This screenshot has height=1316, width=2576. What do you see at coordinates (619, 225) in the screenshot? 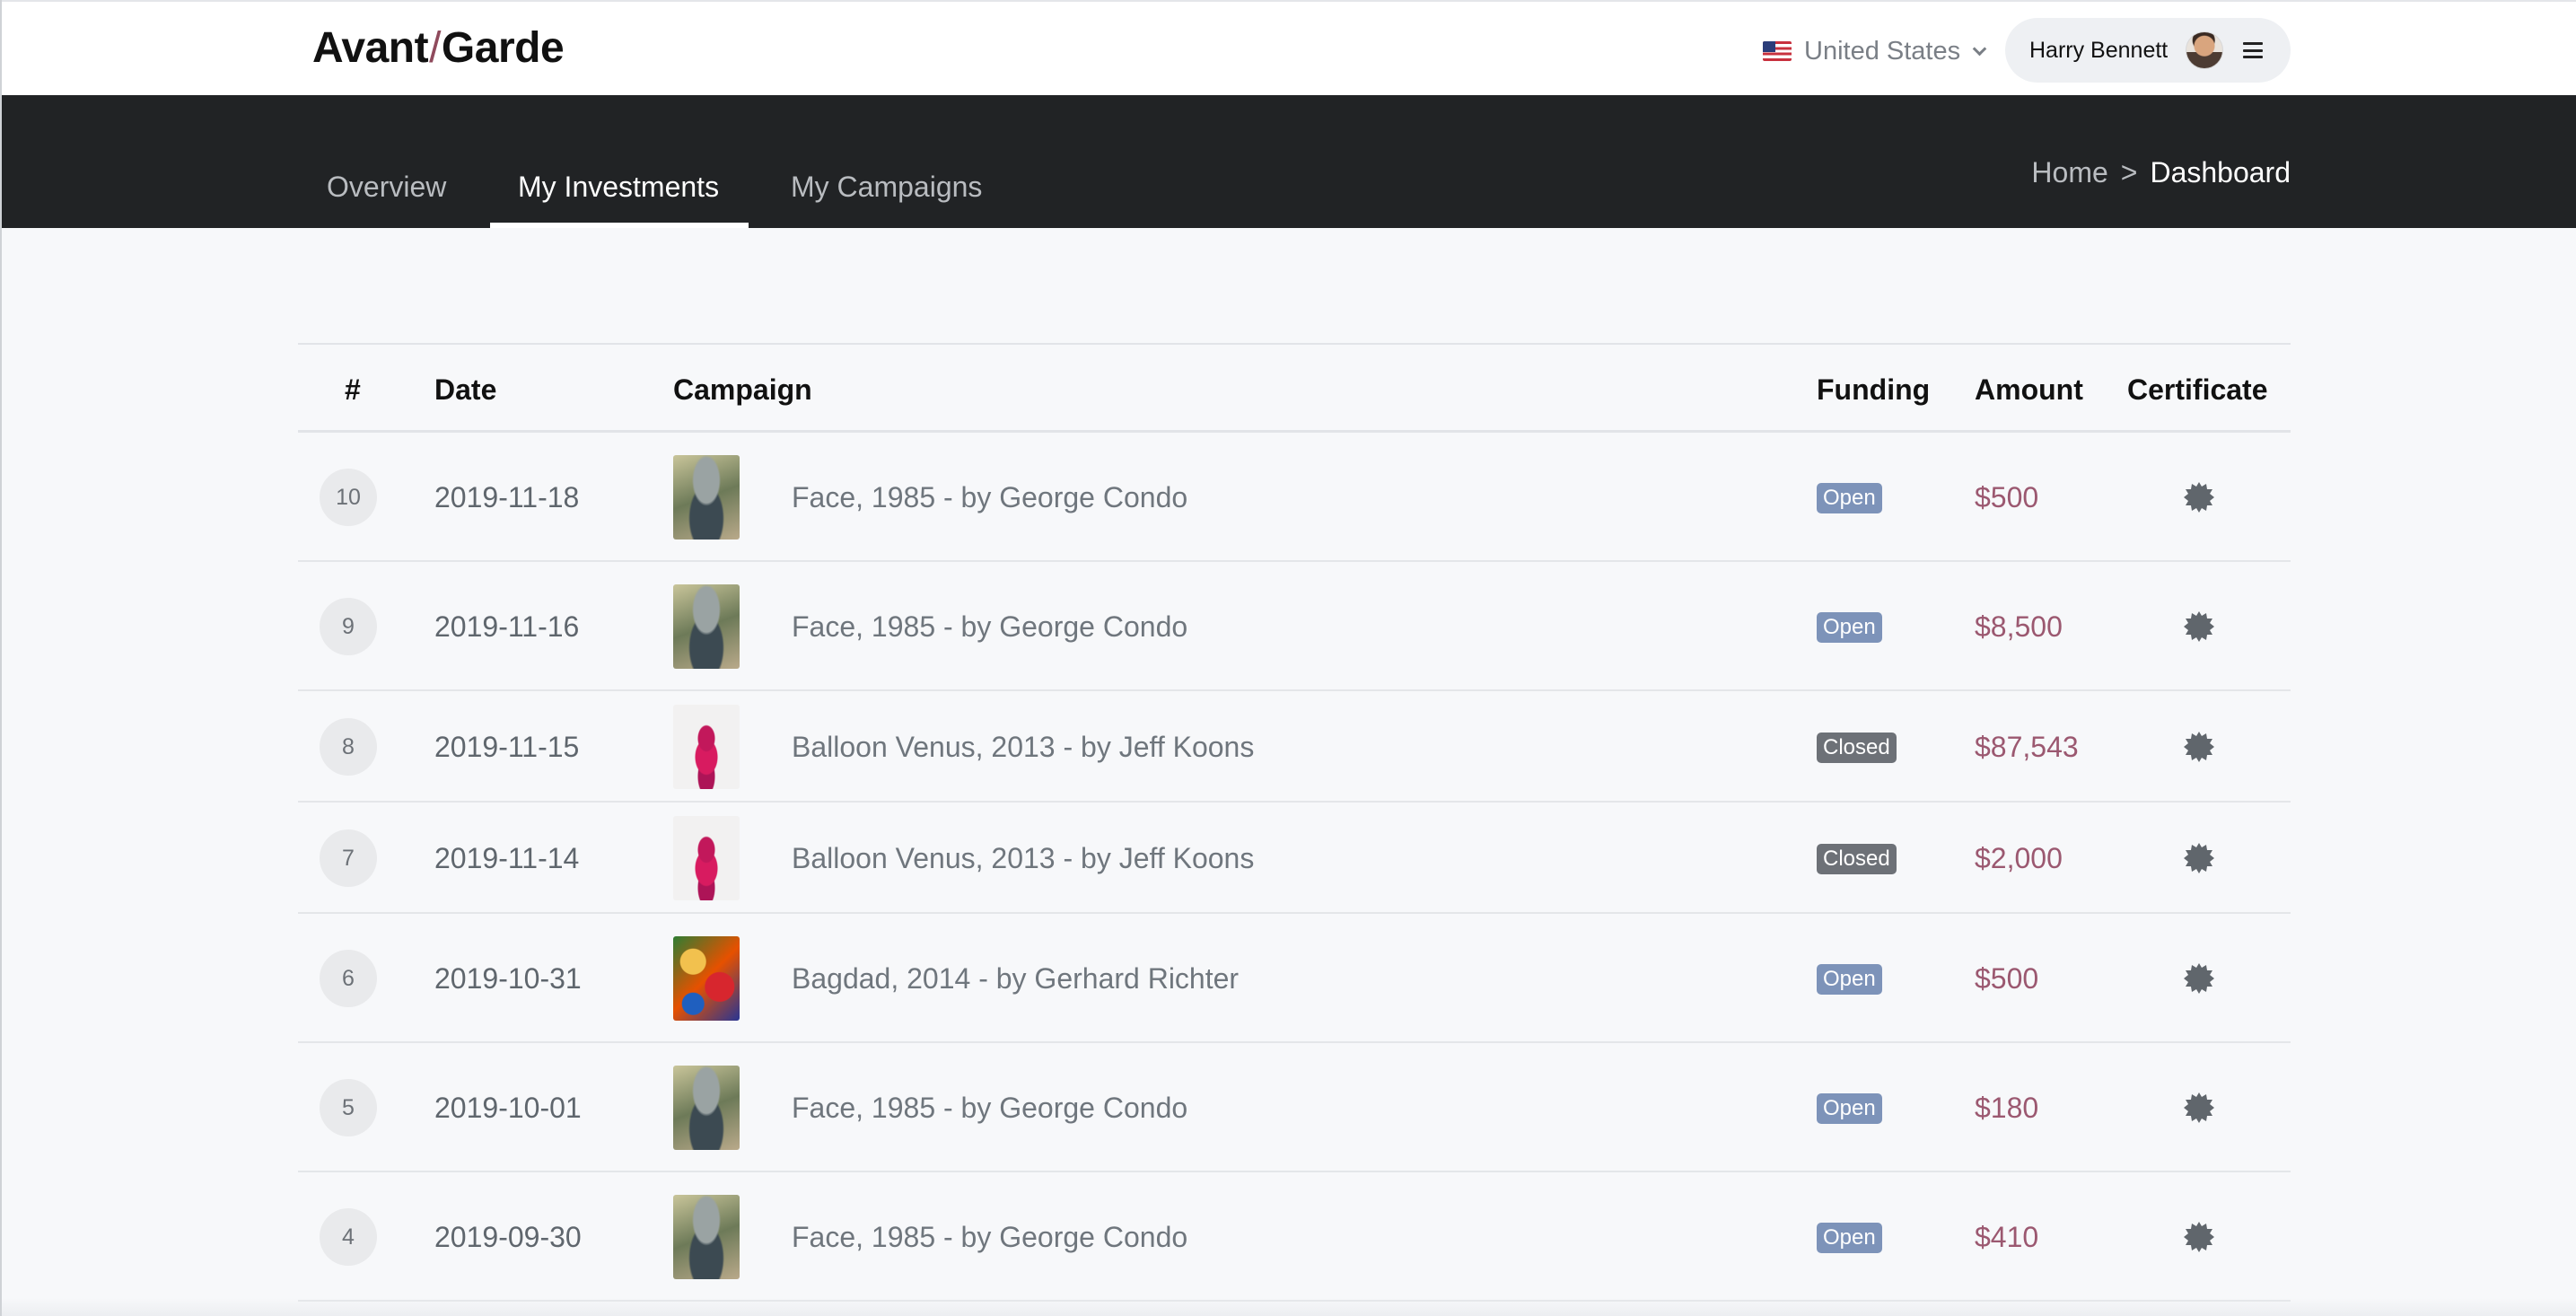
I see `active-tab-indicator` at bounding box center [619, 225].